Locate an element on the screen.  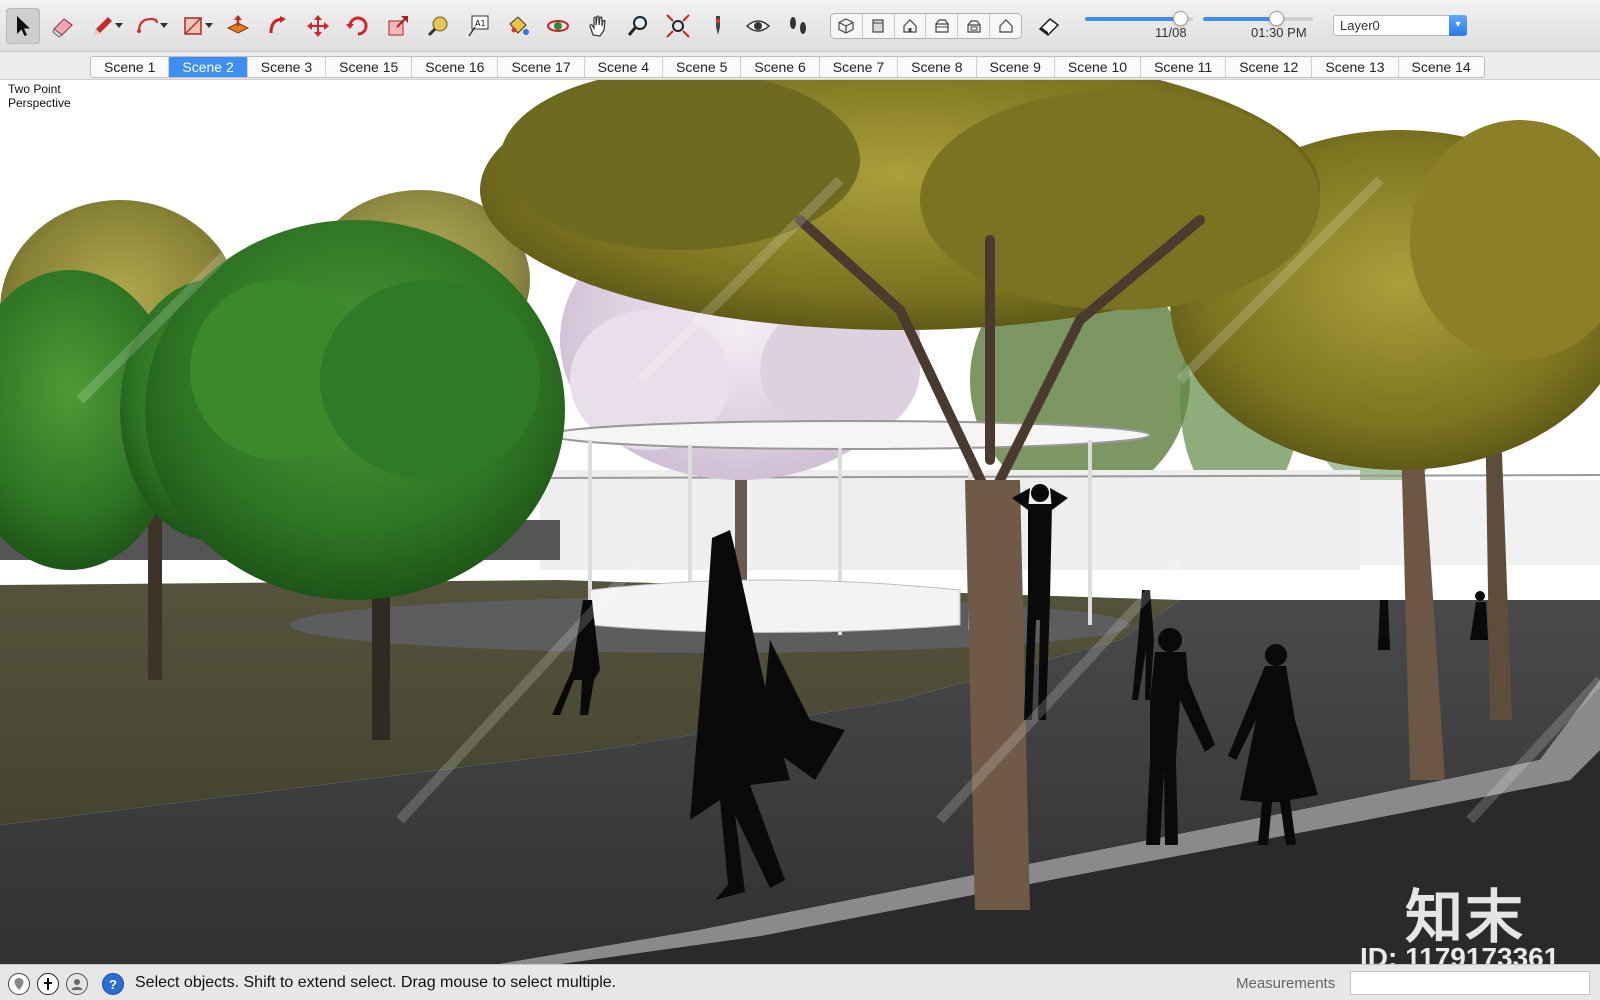
scene-tab-scene-13: Scene 13 is located at coordinates (1355, 67).